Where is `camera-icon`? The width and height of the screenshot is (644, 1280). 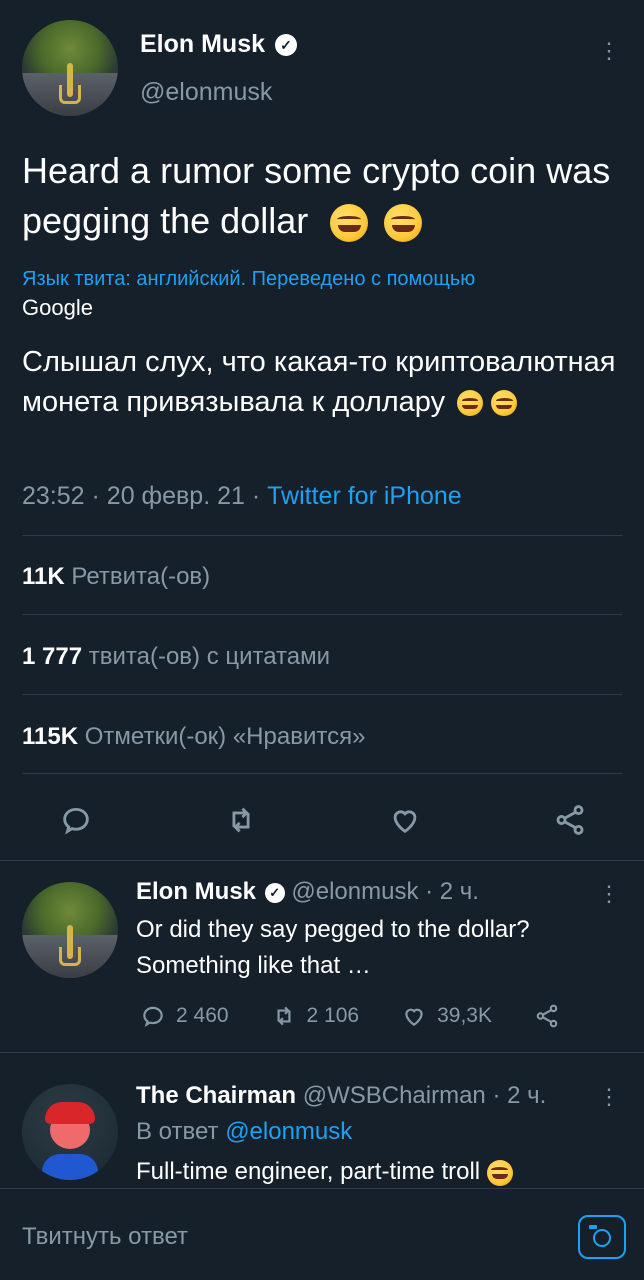
camera-icon is located at coordinates (600, 1236).